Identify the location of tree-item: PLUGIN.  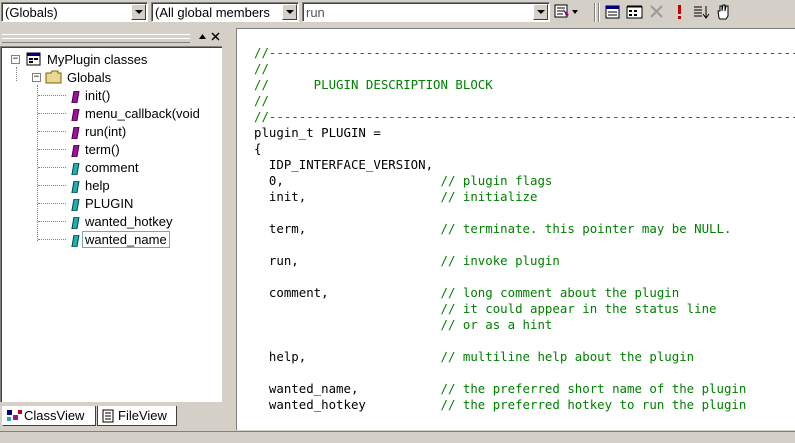
(111, 203).